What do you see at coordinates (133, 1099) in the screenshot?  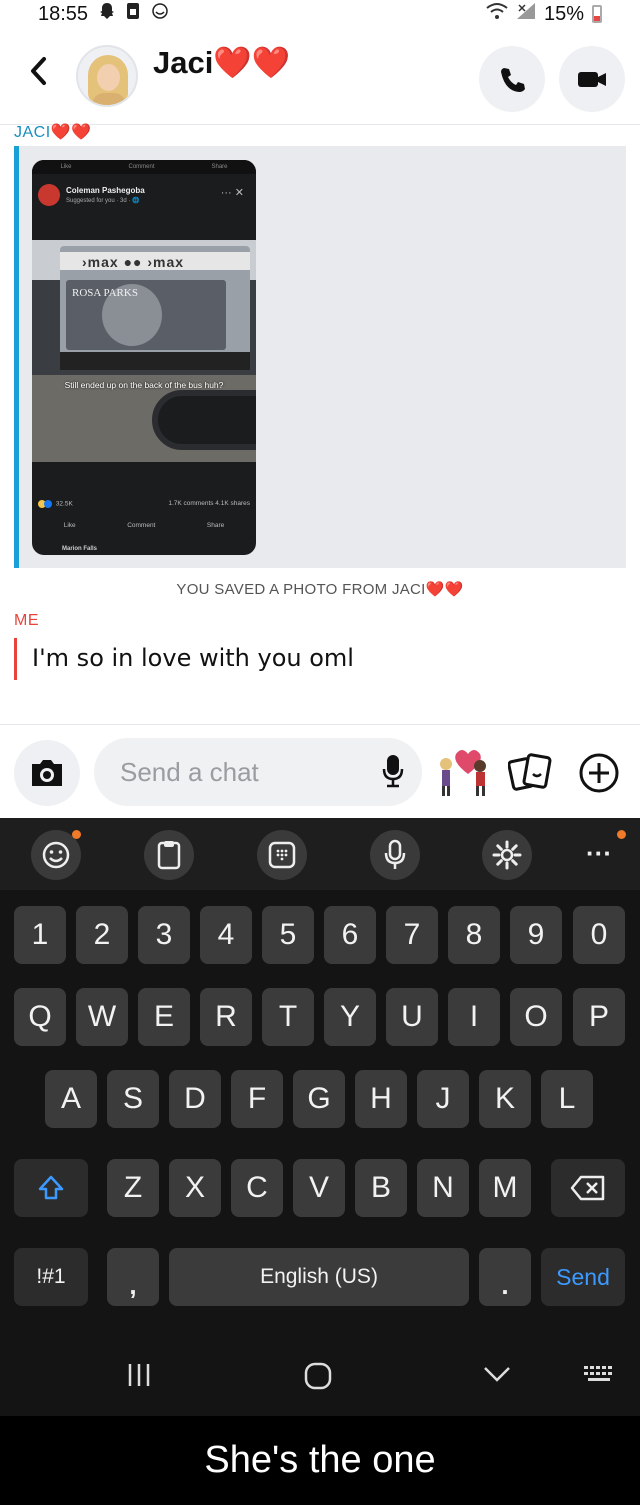 I see `key-s: S` at bounding box center [133, 1099].